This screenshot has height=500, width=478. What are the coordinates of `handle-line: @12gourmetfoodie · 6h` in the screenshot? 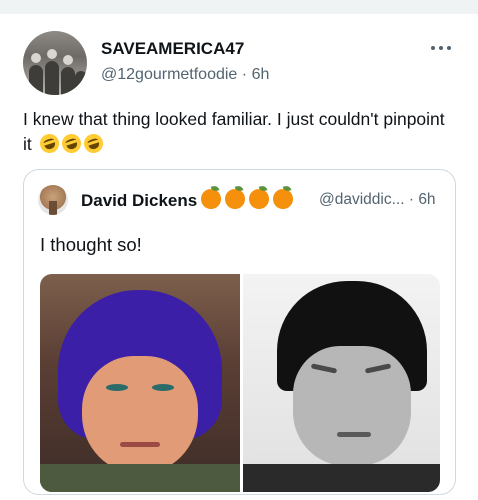 It's located at (185, 75).